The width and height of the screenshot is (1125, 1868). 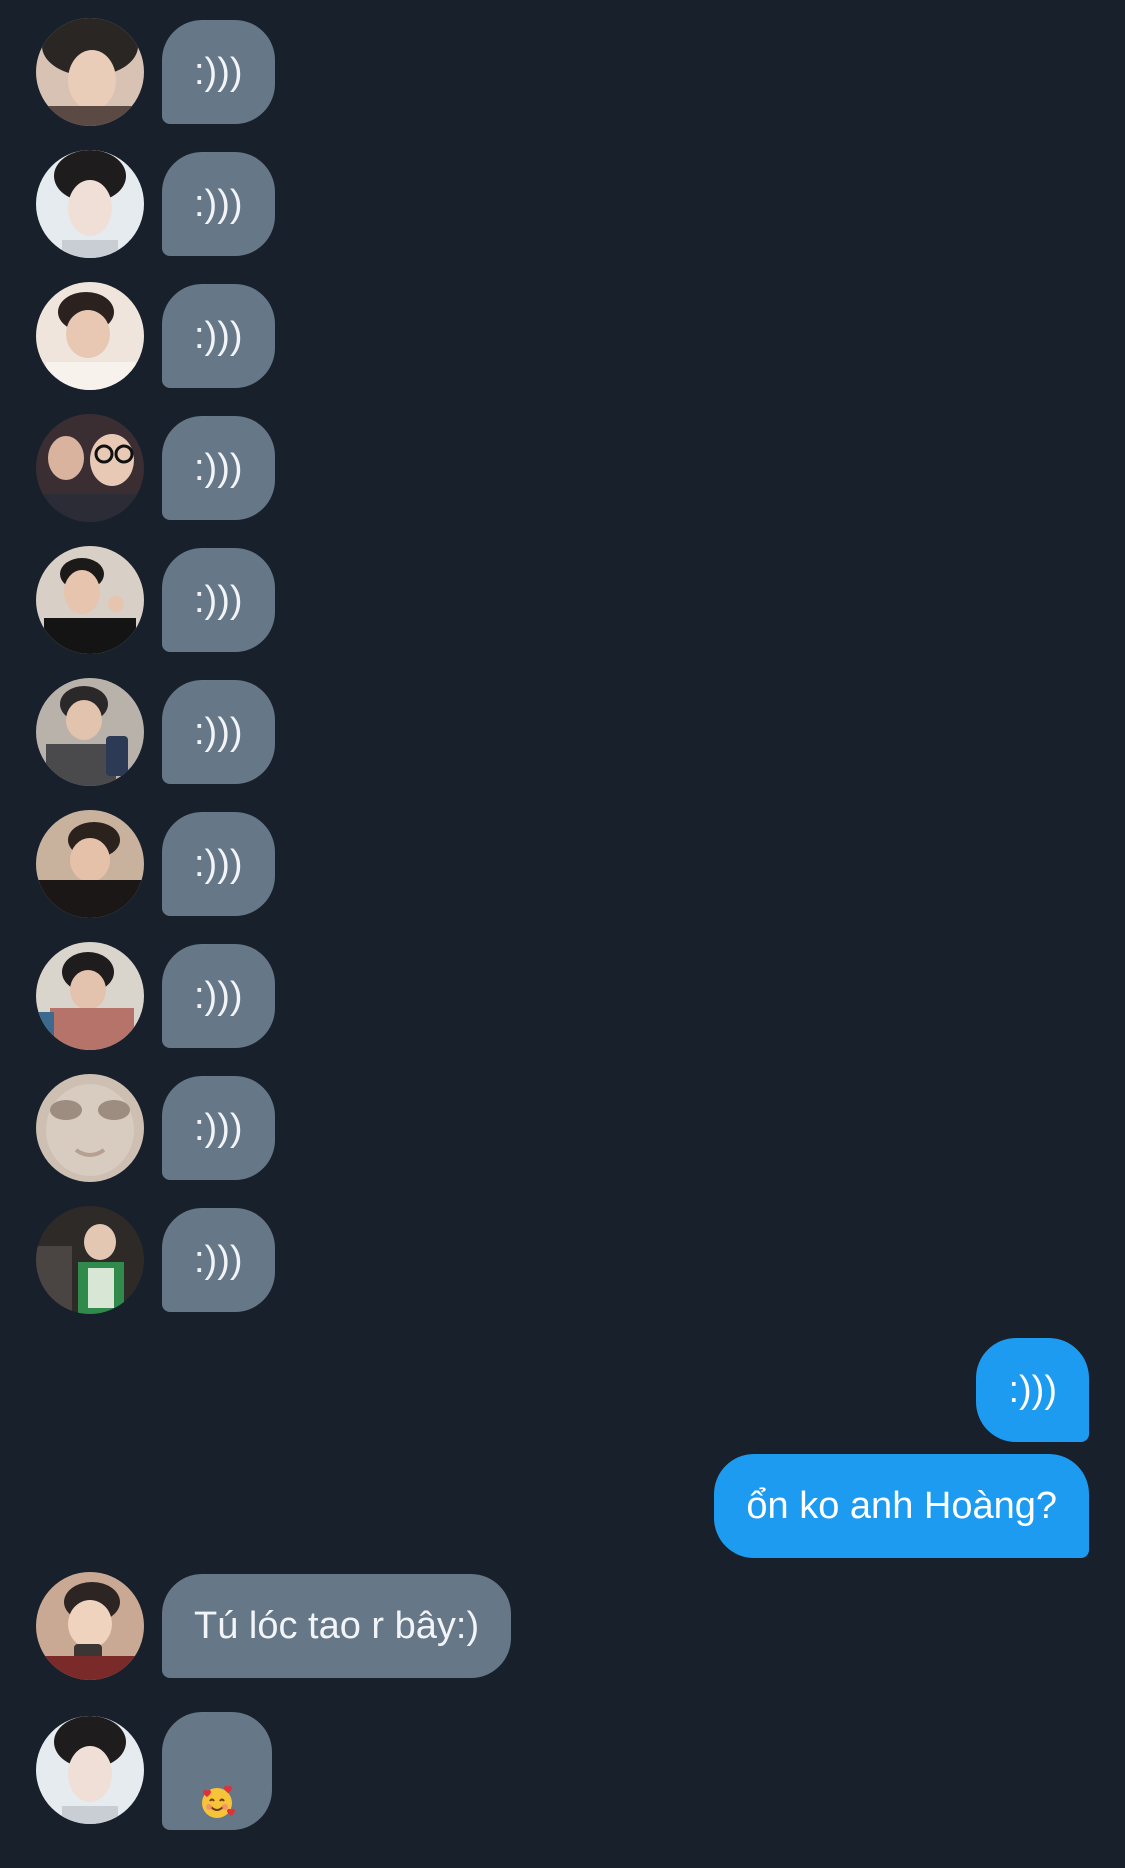 I want to click on incoming-message-bubble: Tú lóc tao r bây:), so click(x=337, y=1626).